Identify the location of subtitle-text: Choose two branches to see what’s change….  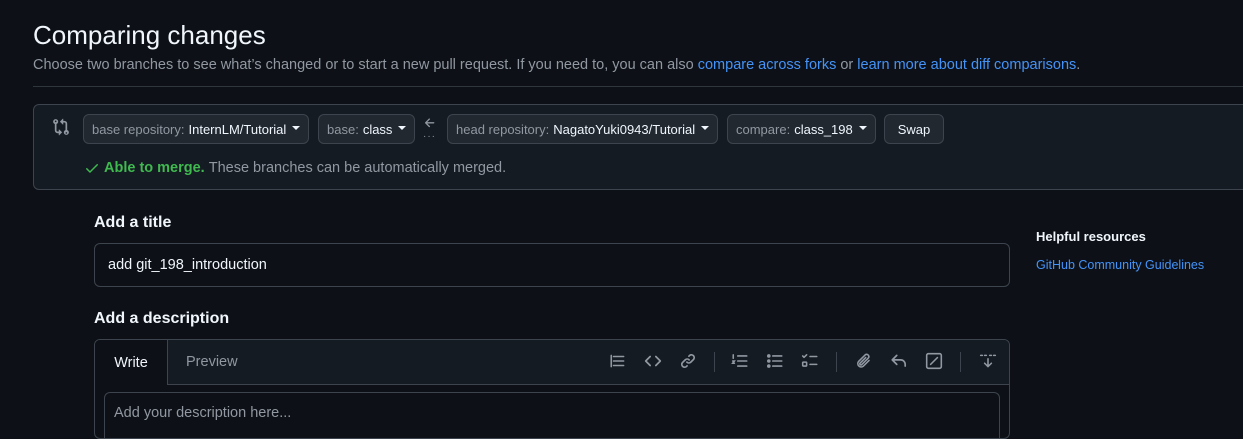
(365, 65).